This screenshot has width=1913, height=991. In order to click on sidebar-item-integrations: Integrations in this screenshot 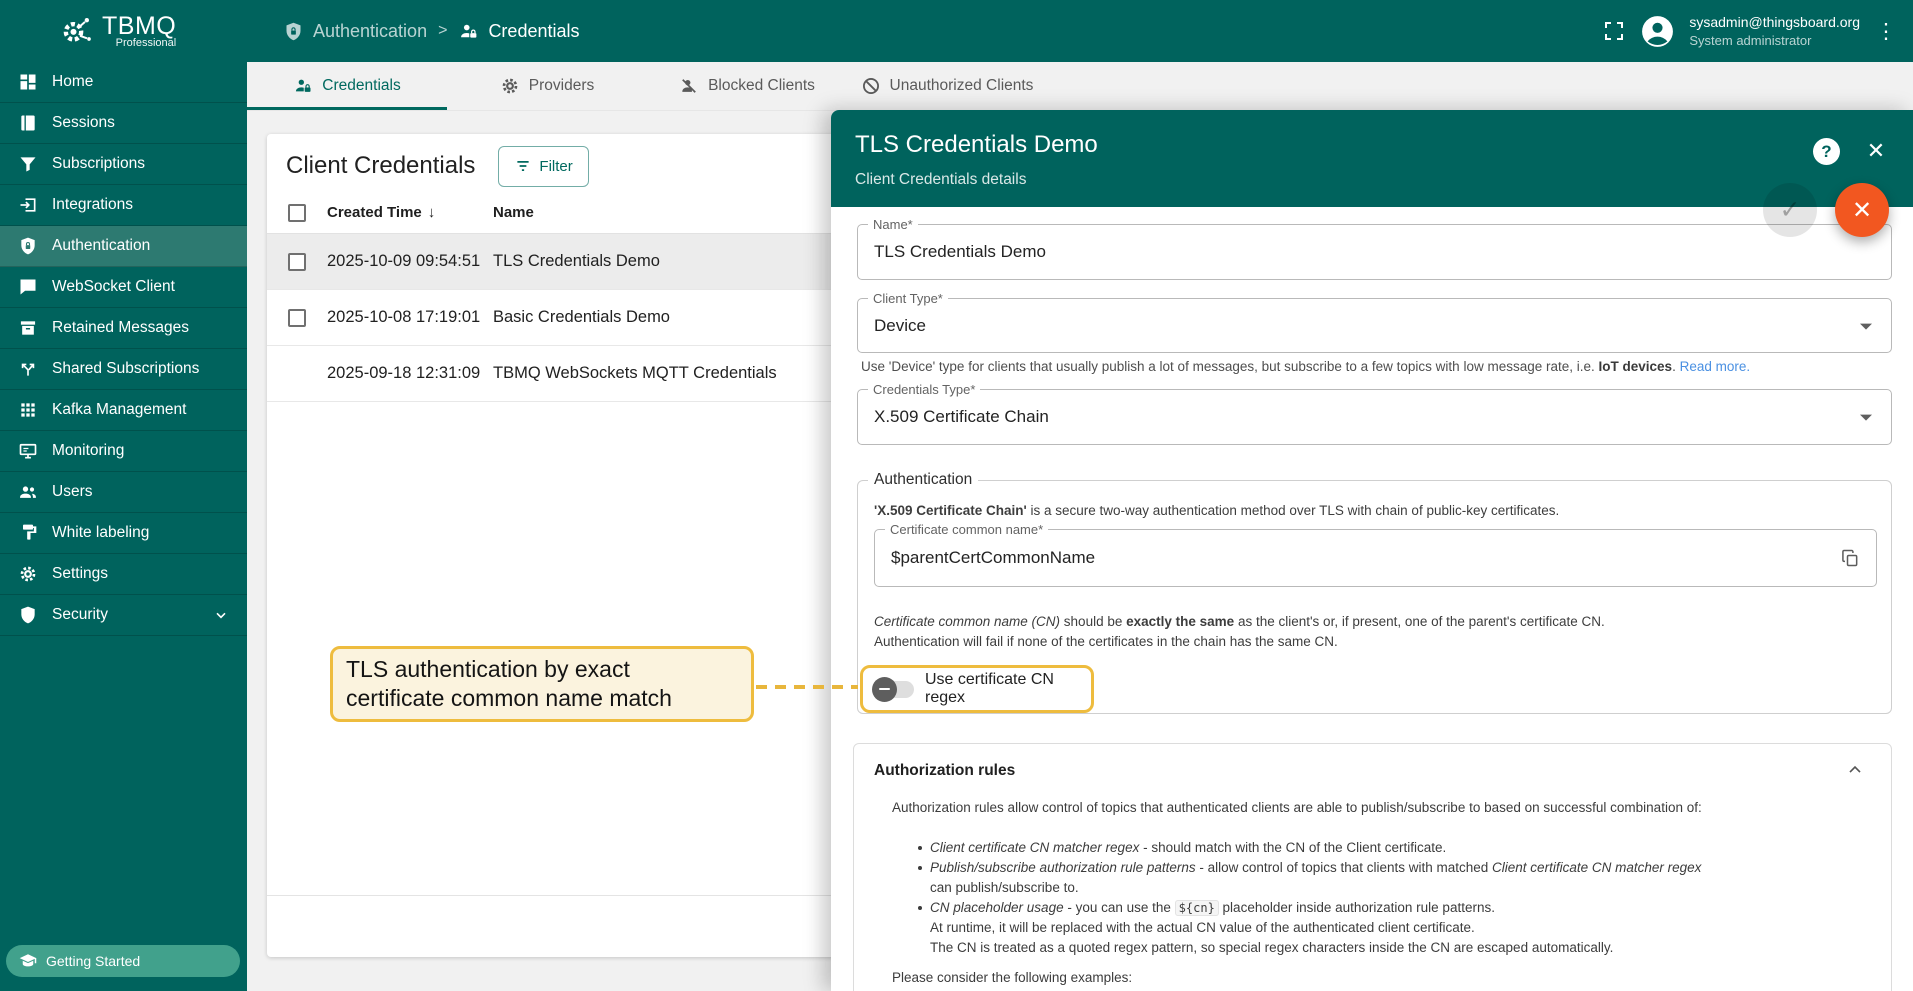, I will do `click(123, 205)`.